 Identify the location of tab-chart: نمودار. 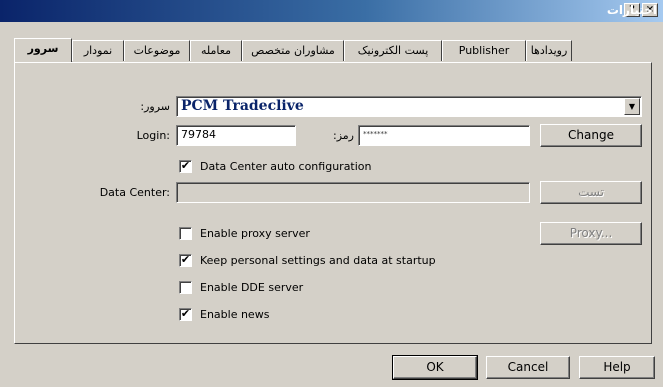
(98, 50).